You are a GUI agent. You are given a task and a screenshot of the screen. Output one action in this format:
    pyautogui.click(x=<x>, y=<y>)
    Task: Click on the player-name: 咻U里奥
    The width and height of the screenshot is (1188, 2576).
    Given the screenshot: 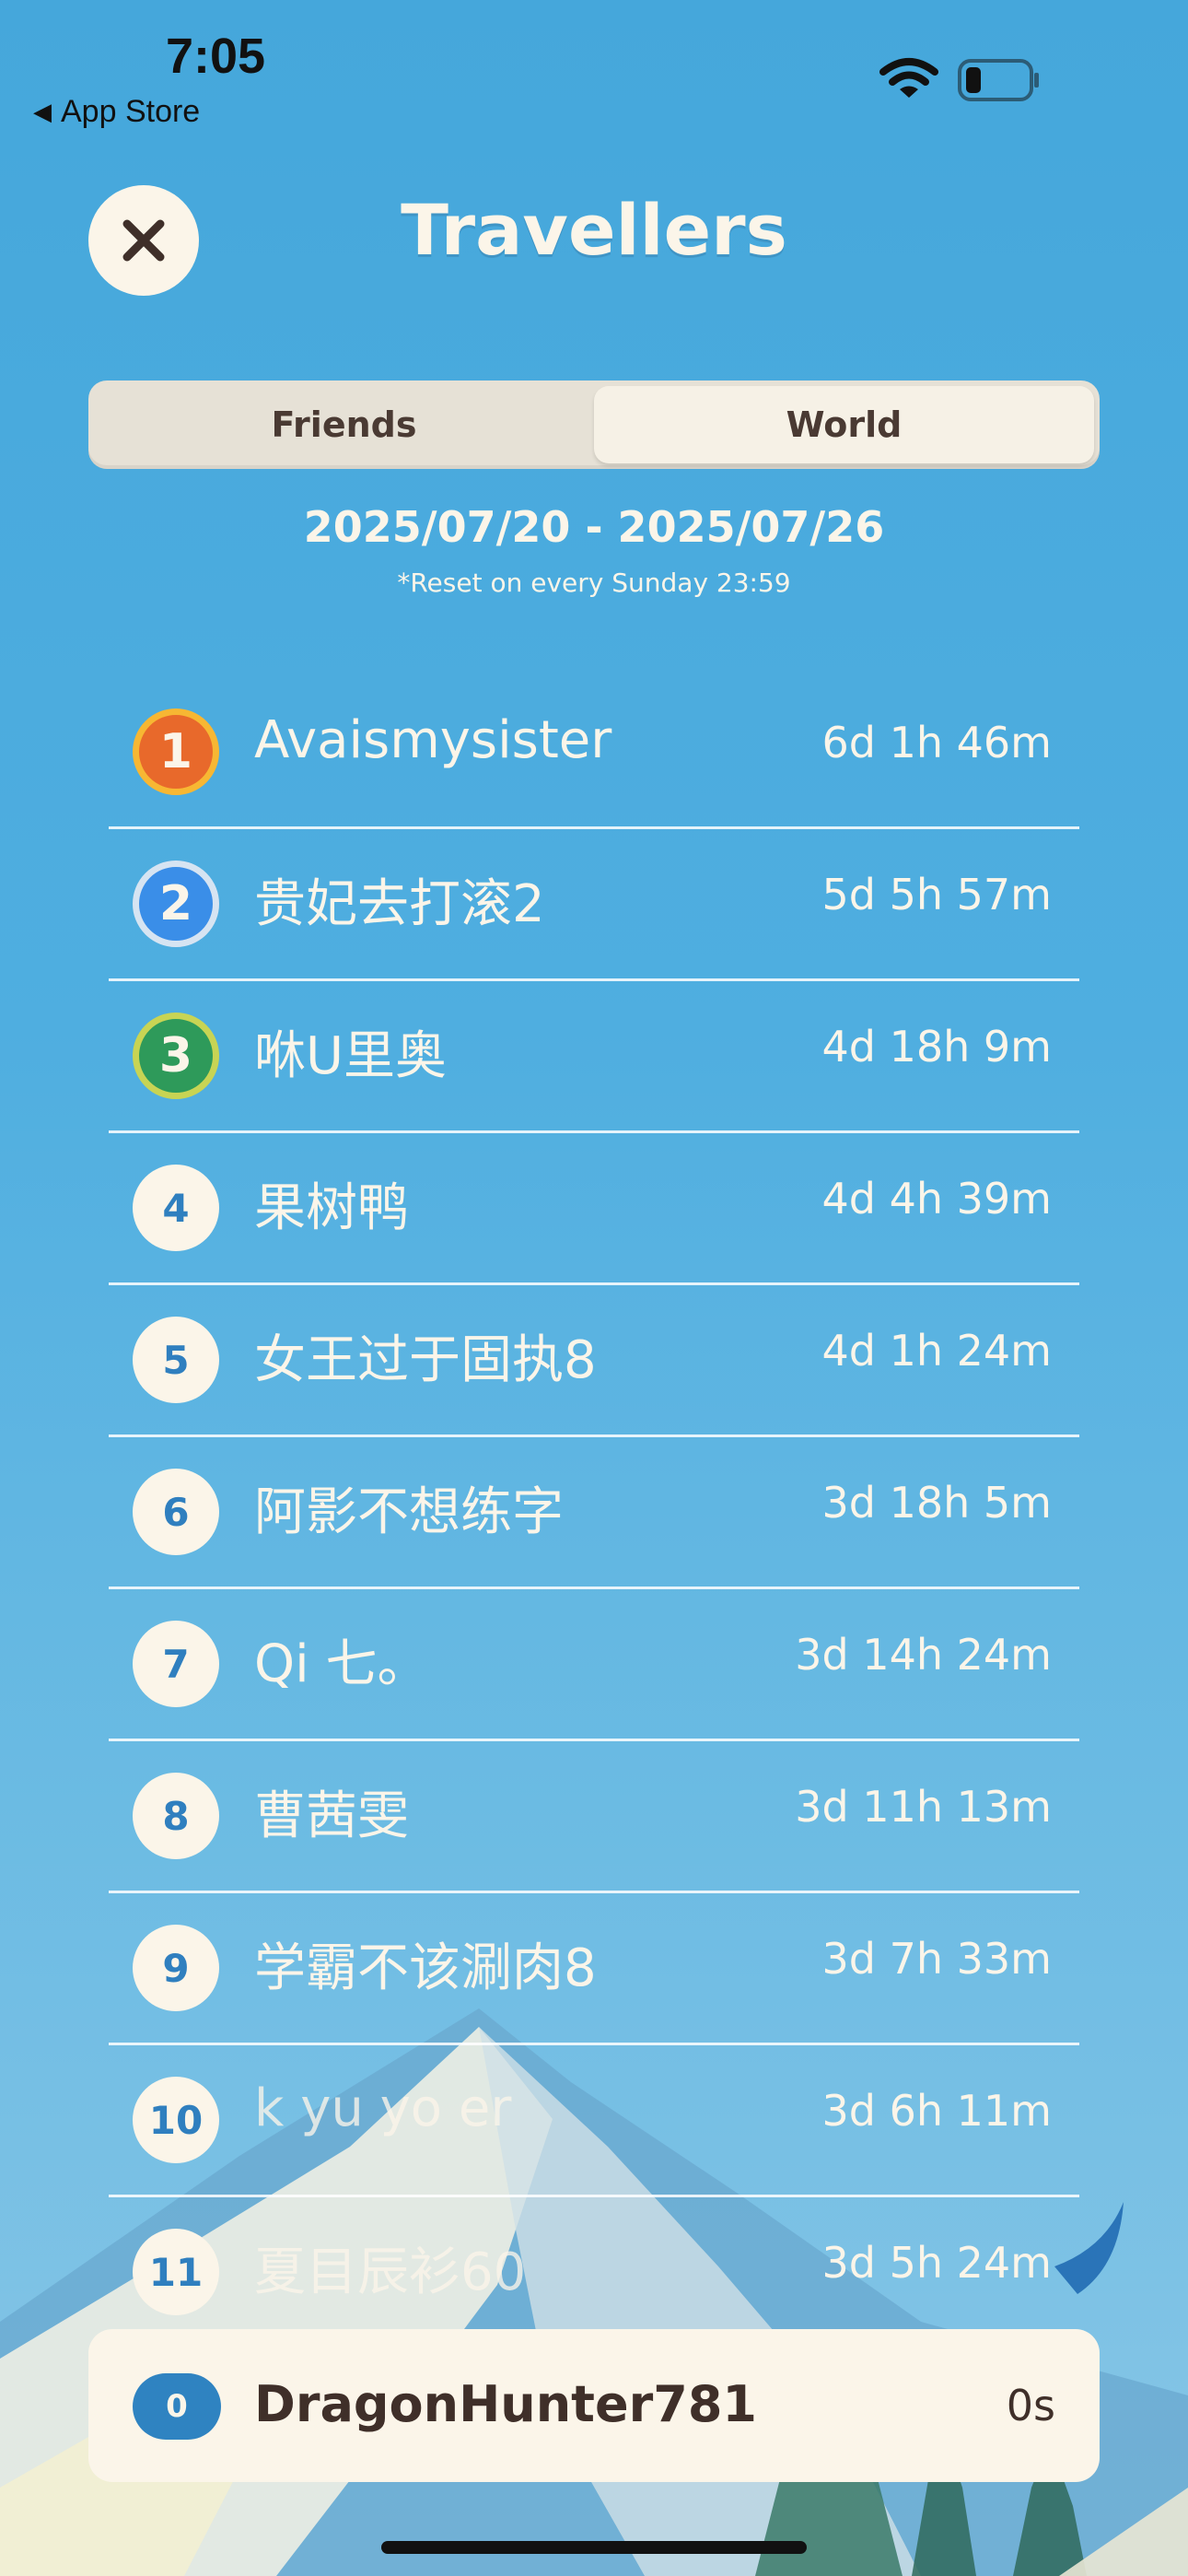 What is the action you would take?
    pyautogui.click(x=350, y=1056)
    